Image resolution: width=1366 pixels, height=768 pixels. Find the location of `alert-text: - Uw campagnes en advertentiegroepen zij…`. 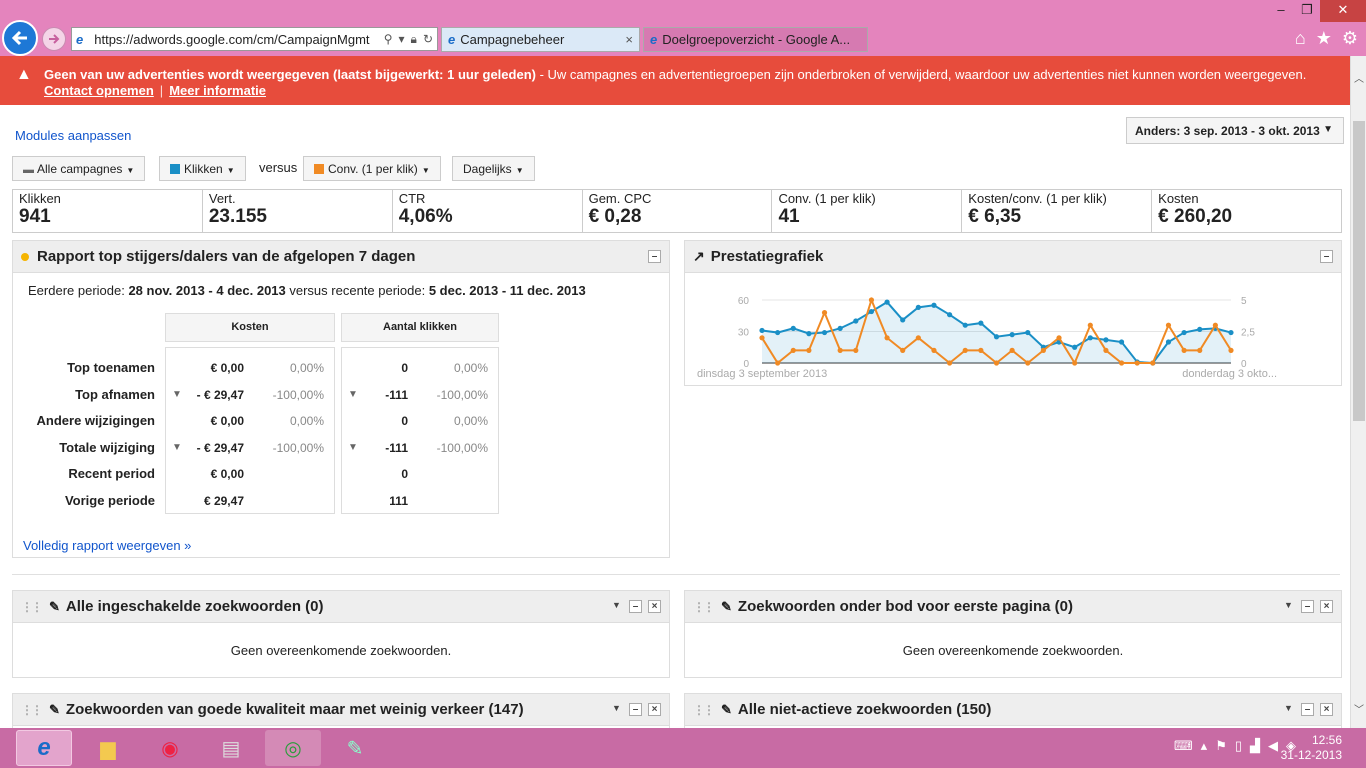

alert-text: - Uw campagnes en advertentiegroepen zij… is located at coordinates (921, 74).